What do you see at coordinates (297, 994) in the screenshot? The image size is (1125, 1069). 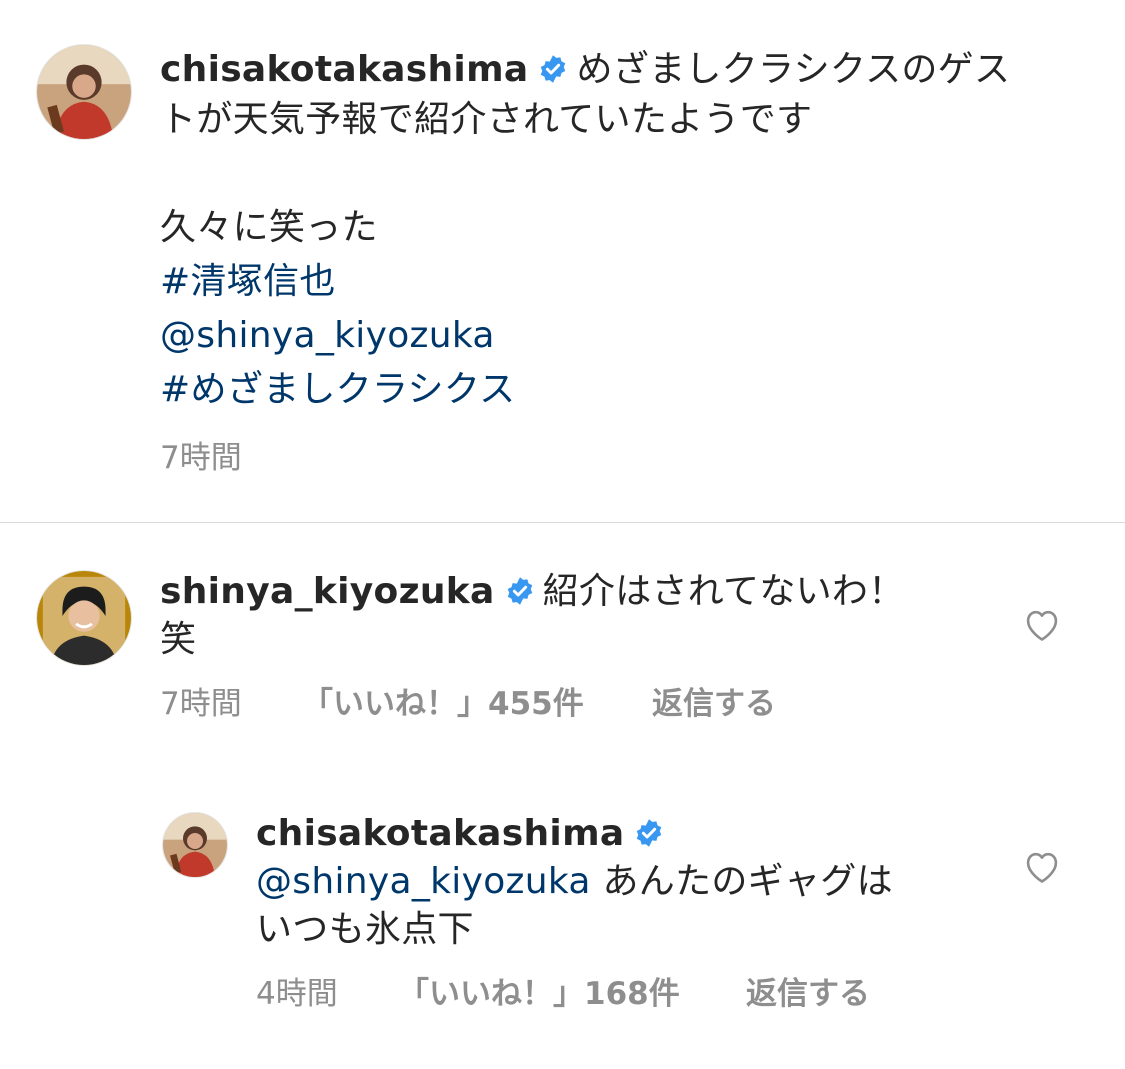 I see `reply-timestamp: 4時間` at bounding box center [297, 994].